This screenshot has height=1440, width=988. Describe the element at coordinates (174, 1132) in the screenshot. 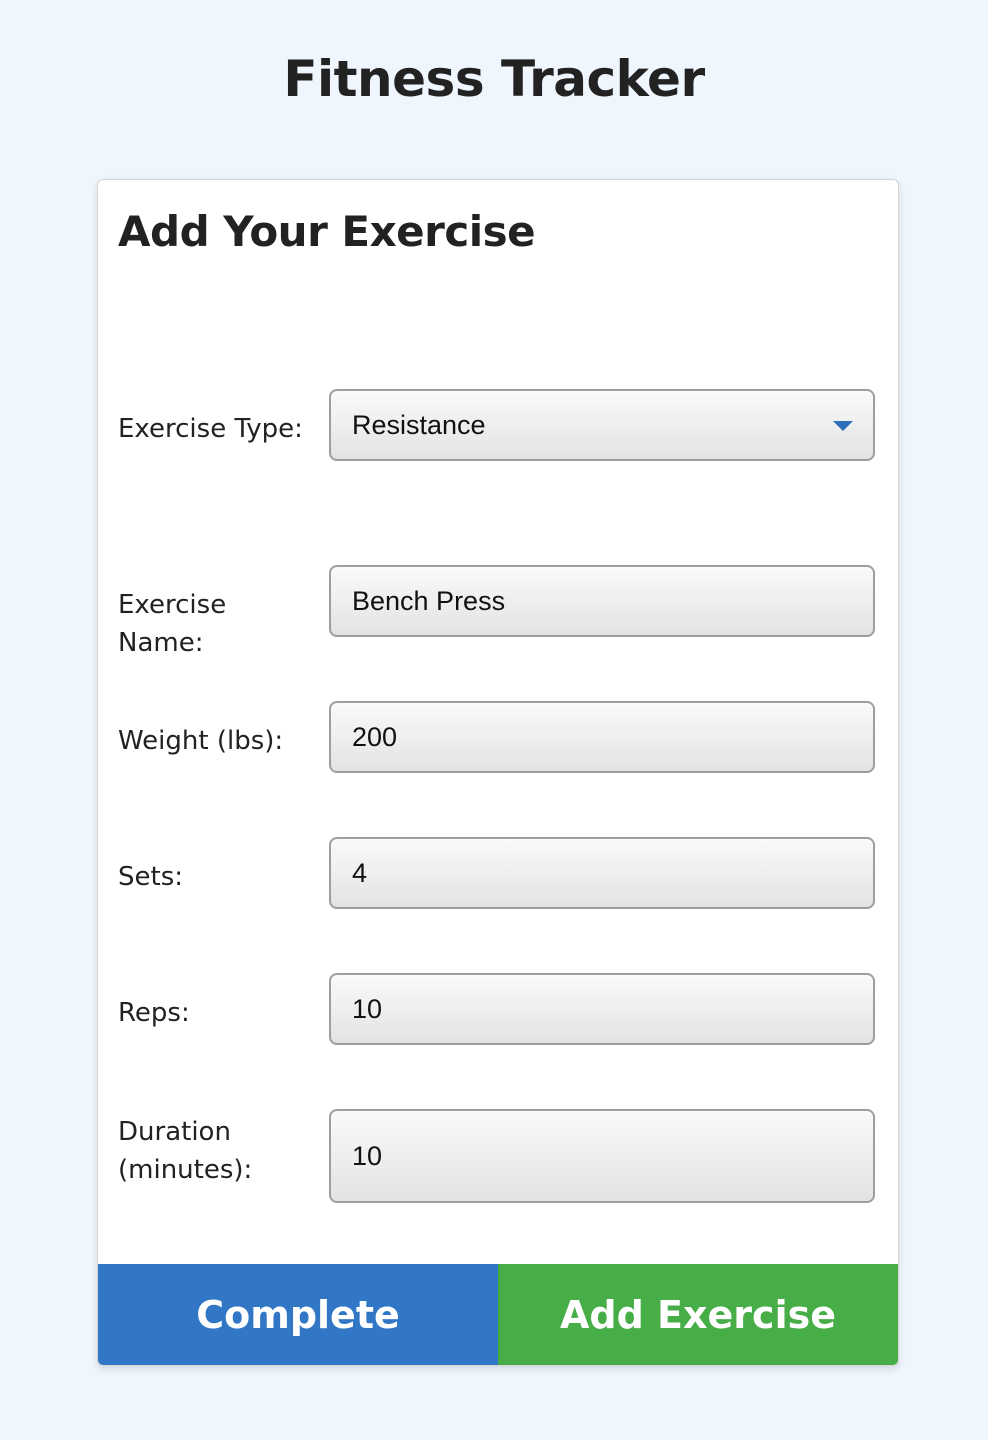

I see `duration-label-line1: Duration` at that location.